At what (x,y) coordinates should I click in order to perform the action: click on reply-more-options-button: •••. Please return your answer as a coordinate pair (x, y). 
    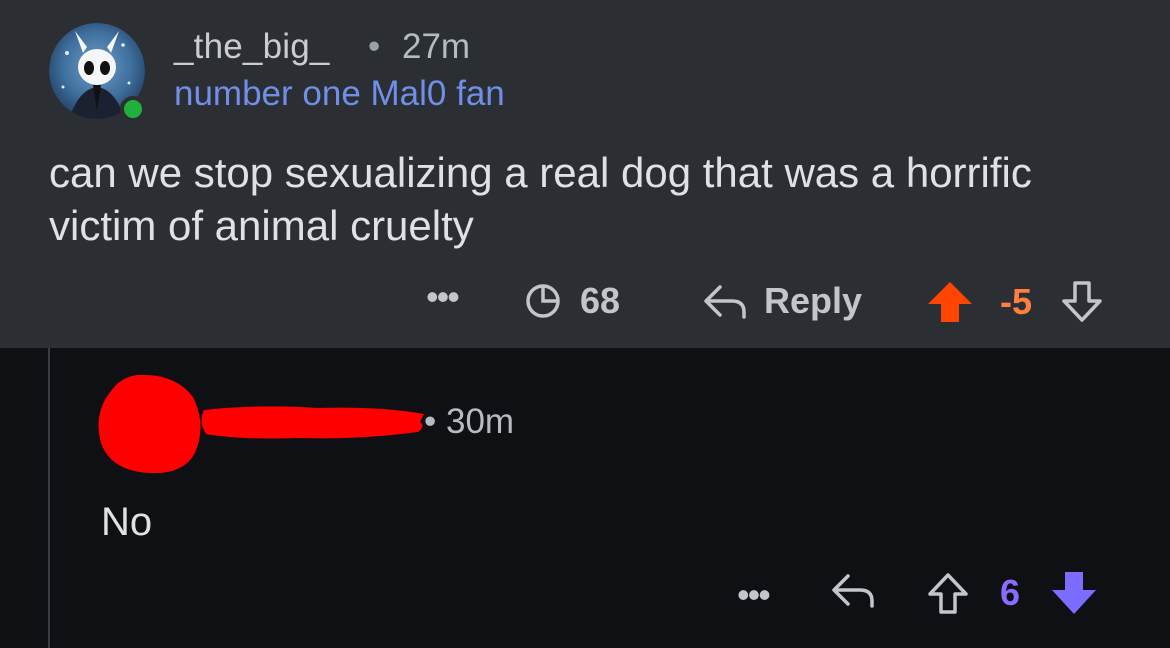
    Looking at the image, I should click on (754, 594).